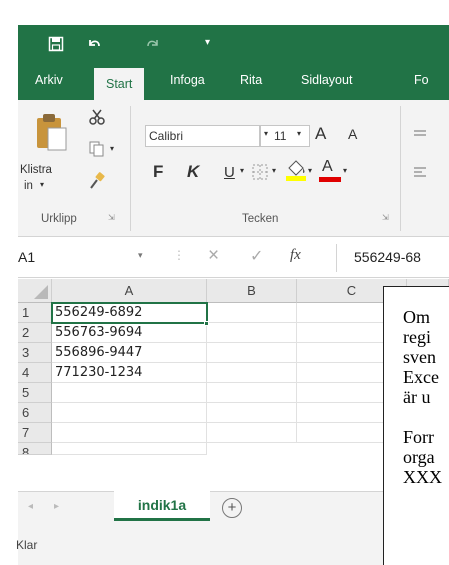 The image size is (449, 565). Describe the element at coordinates (252, 413) in the screenshot. I see `cell-b6` at that location.